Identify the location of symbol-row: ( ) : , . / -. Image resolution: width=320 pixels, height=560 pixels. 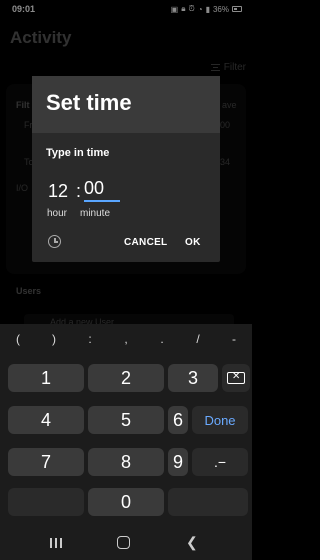
(126, 339).